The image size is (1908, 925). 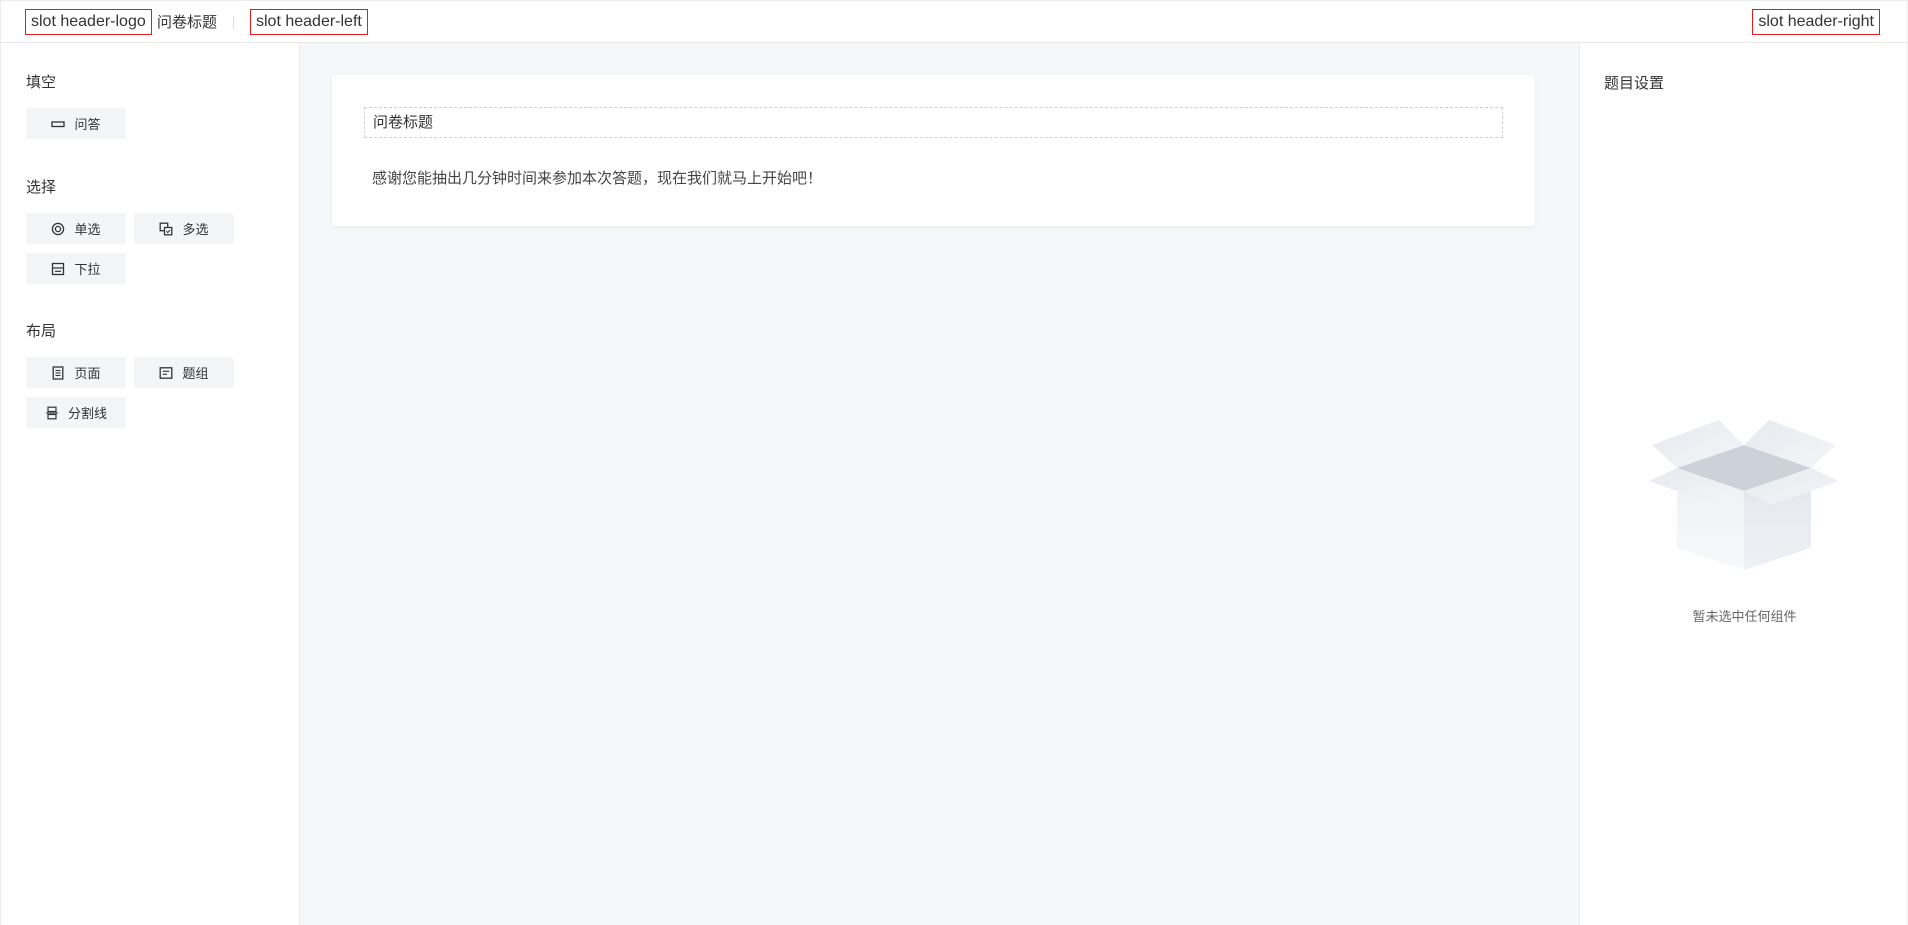 What do you see at coordinates (933, 150) in the screenshot?
I see `survey-header-card: 问卷标题 感谢您能抽出几分钟时间来参加本次答题，现在我们就马上开始吧！` at bounding box center [933, 150].